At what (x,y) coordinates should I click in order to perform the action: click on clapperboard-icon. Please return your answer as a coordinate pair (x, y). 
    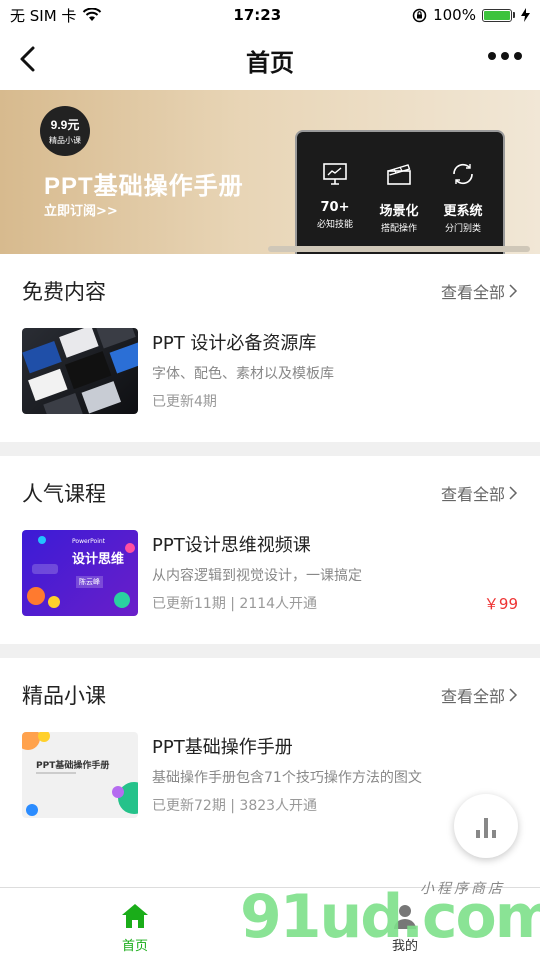
    Looking at the image, I should click on (399, 174).